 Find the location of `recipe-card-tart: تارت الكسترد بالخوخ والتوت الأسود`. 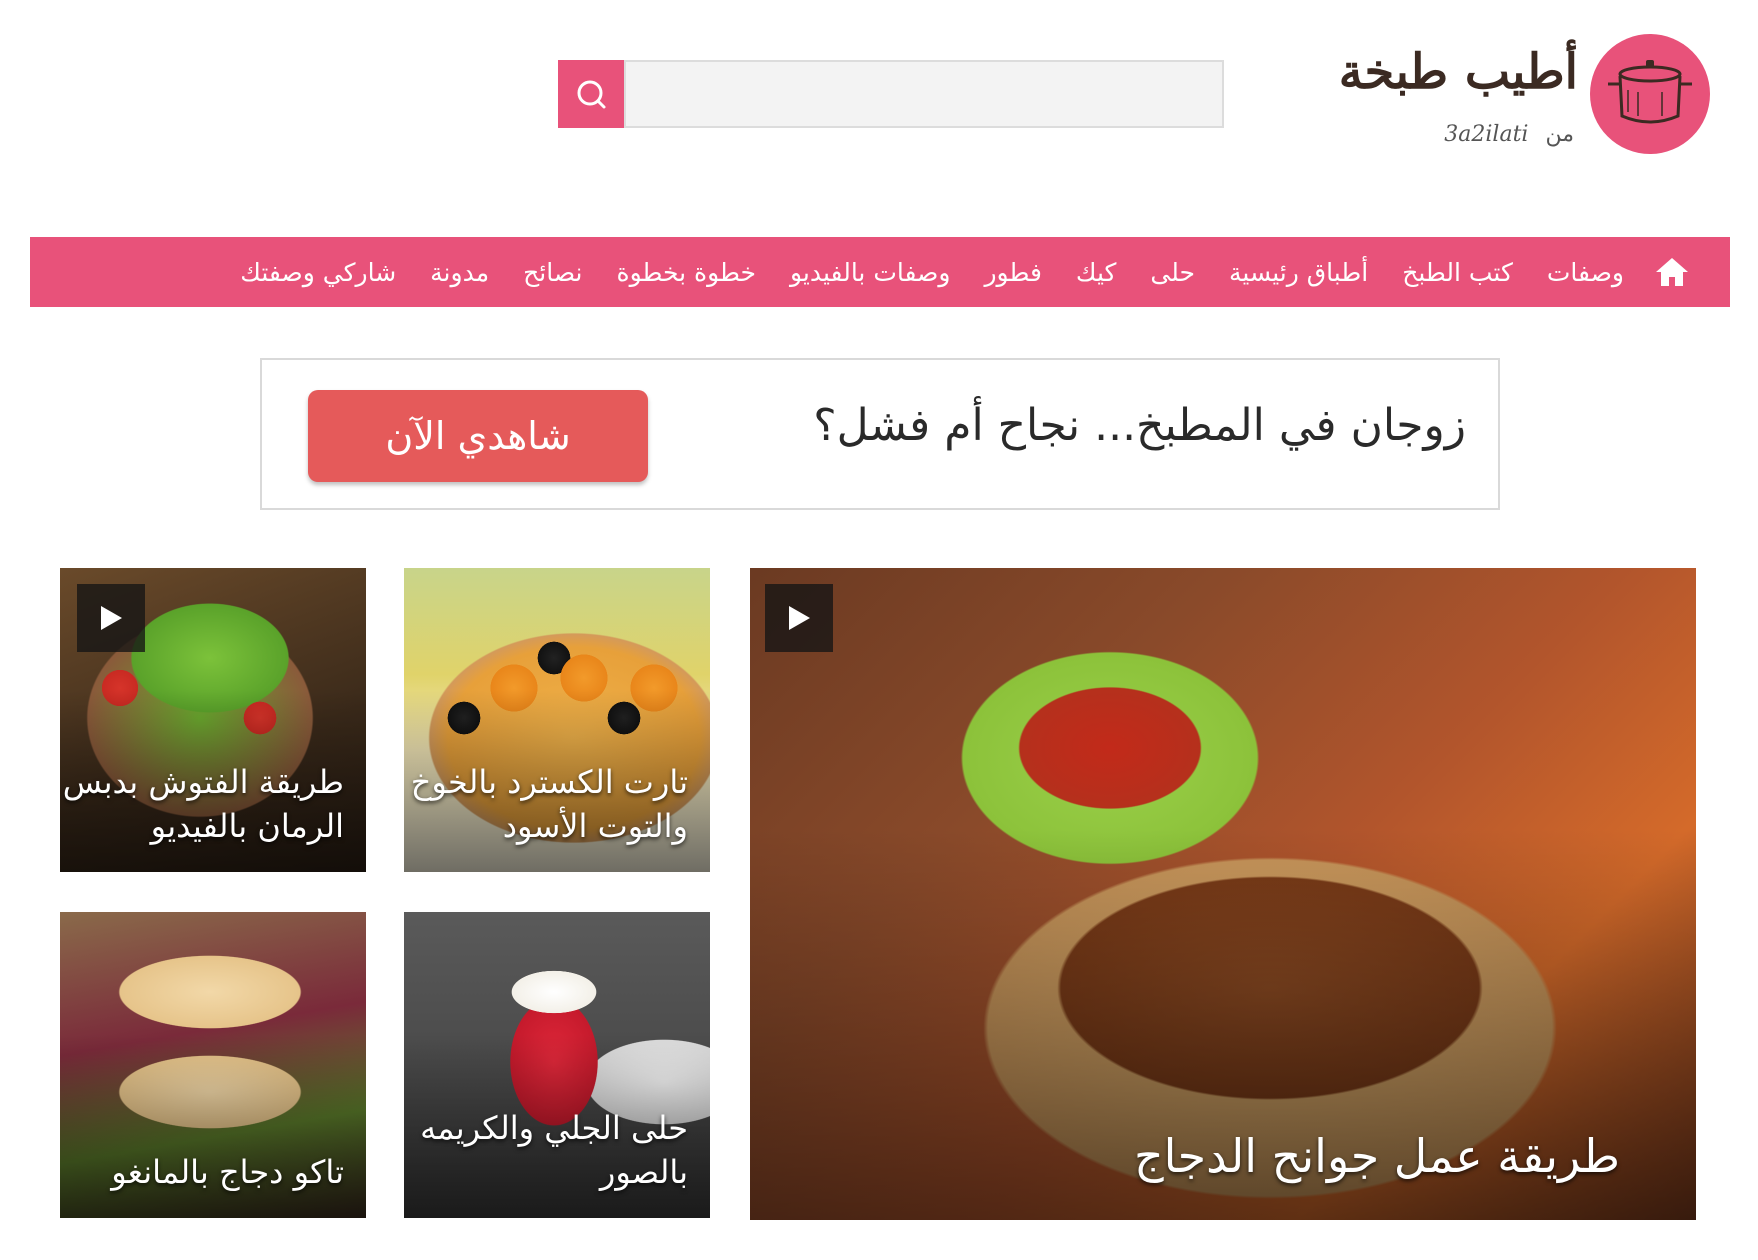

recipe-card-tart: تارت الكسترد بالخوخ والتوت الأسود is located at coordinates (557, 720).